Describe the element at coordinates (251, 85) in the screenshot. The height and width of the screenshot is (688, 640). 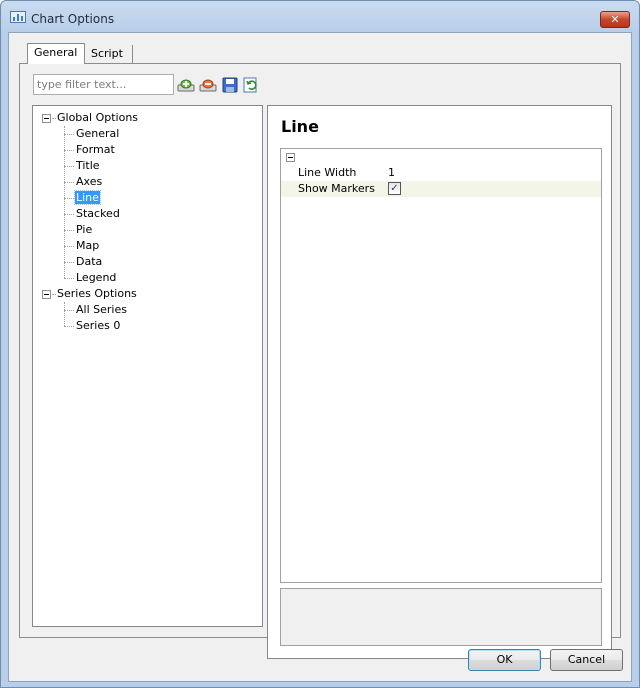
I see `refresh-icon` at that location.